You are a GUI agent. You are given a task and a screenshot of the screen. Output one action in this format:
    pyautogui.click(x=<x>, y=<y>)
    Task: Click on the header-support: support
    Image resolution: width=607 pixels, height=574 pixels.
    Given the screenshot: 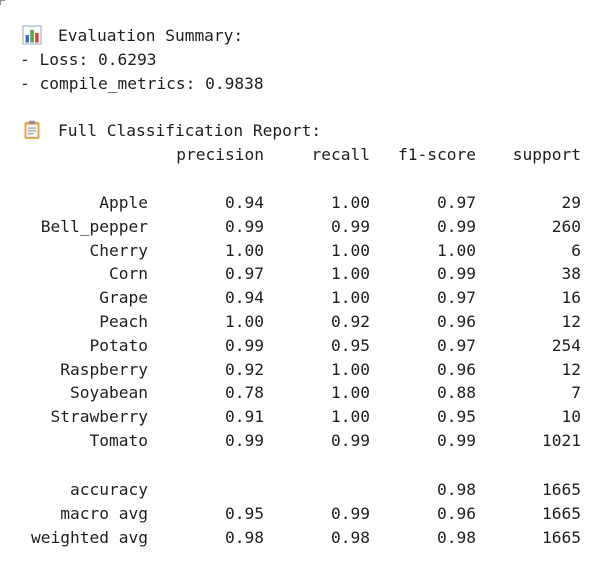 What is the action you would take?
    pyautogui.click(x=546, y=154)
    